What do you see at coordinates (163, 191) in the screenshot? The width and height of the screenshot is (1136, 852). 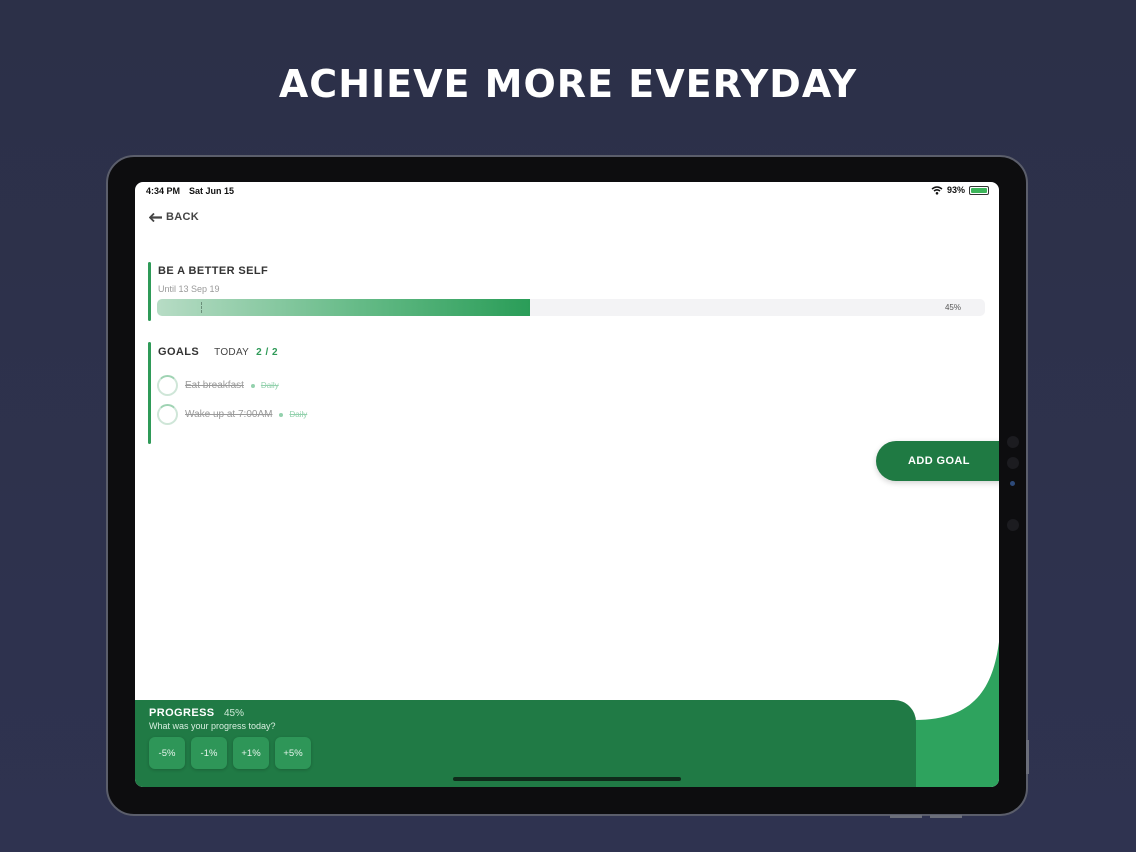 I see `status-time: 4:34 PM` at bounding box center [163, 191].